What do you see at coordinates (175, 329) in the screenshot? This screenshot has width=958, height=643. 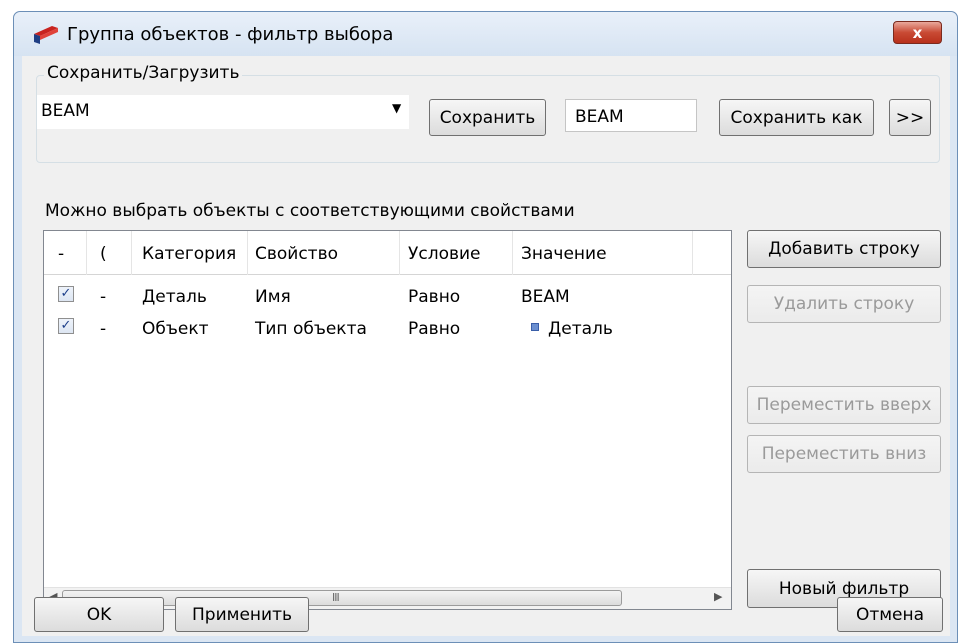 I see `row-category: Объект` at bounding box center [175, 329].